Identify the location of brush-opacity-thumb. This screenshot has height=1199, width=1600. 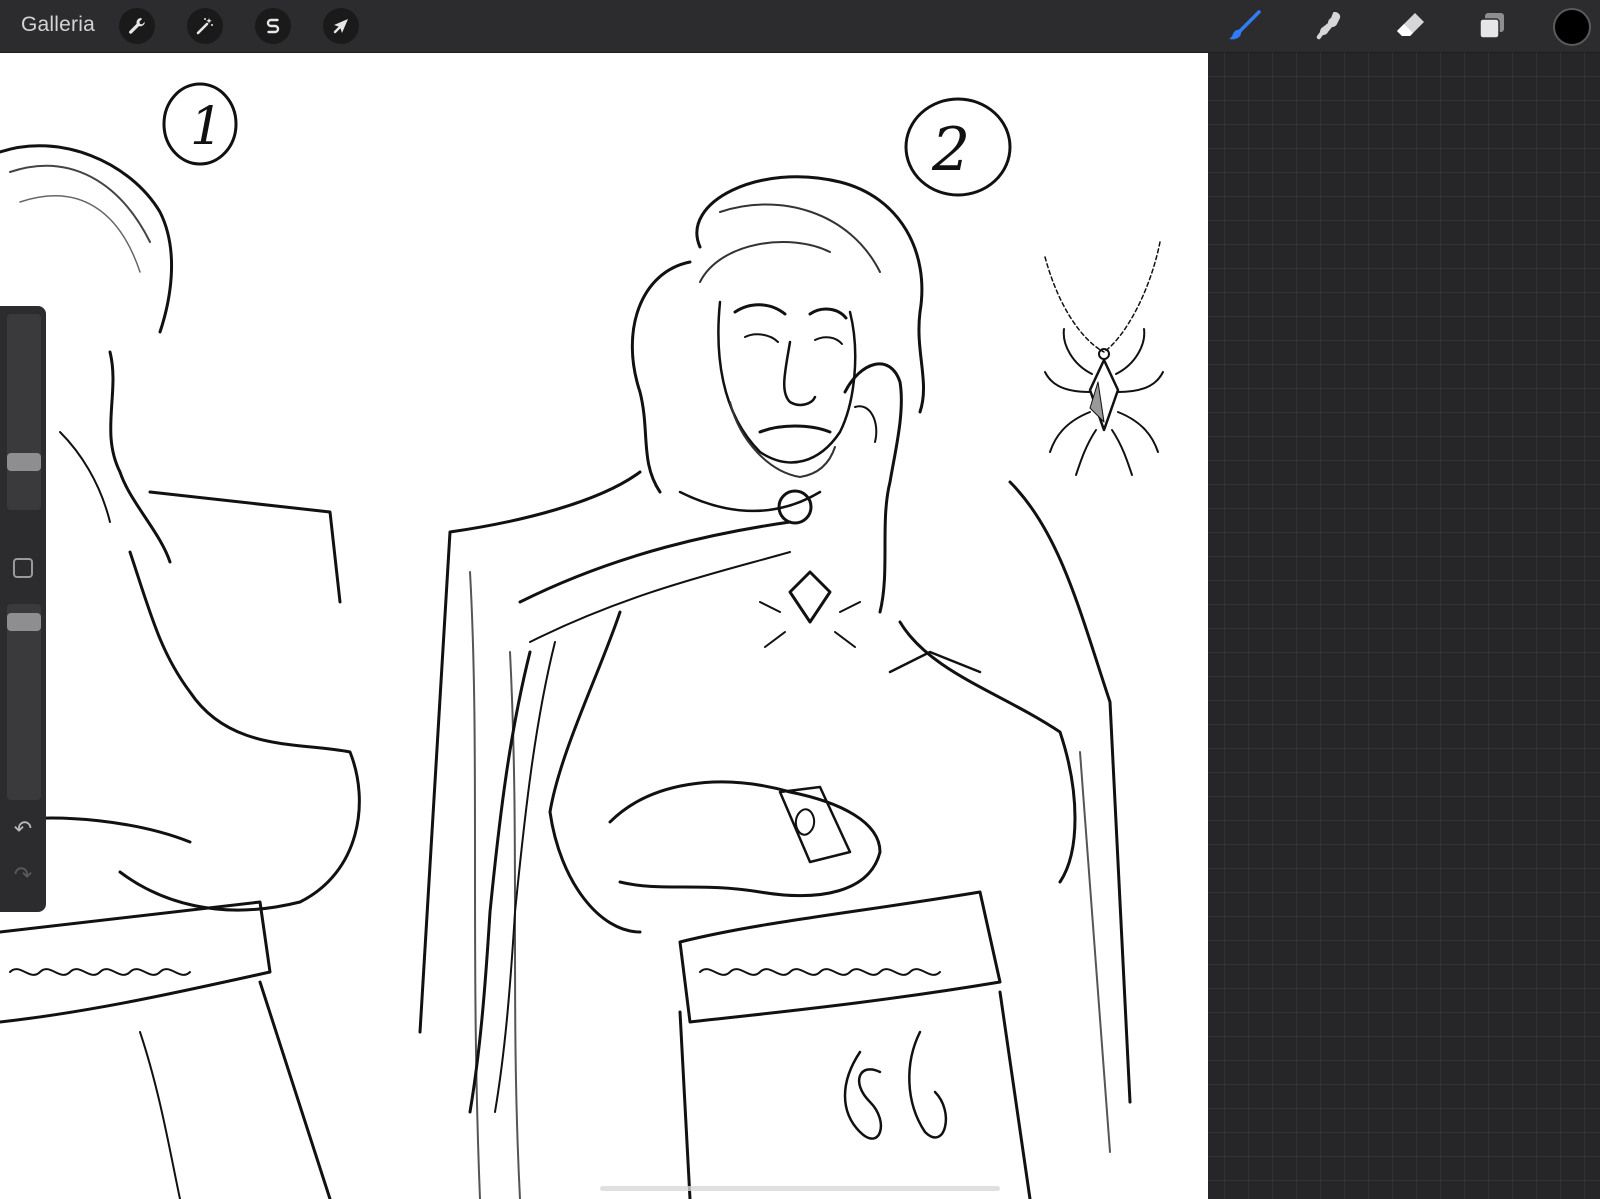
(24, 622).